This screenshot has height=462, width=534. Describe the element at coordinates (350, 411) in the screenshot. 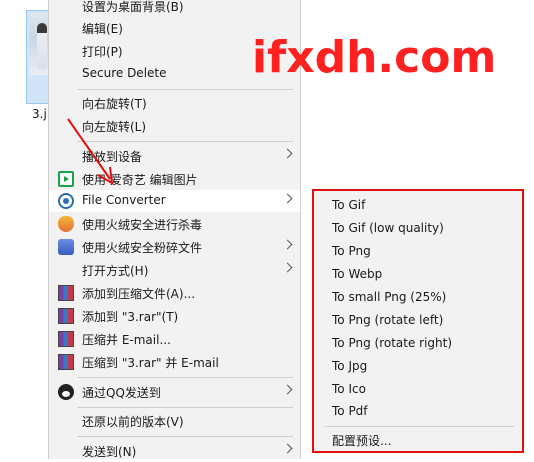

I see `submenu-item-label: To Pdf` at that location.